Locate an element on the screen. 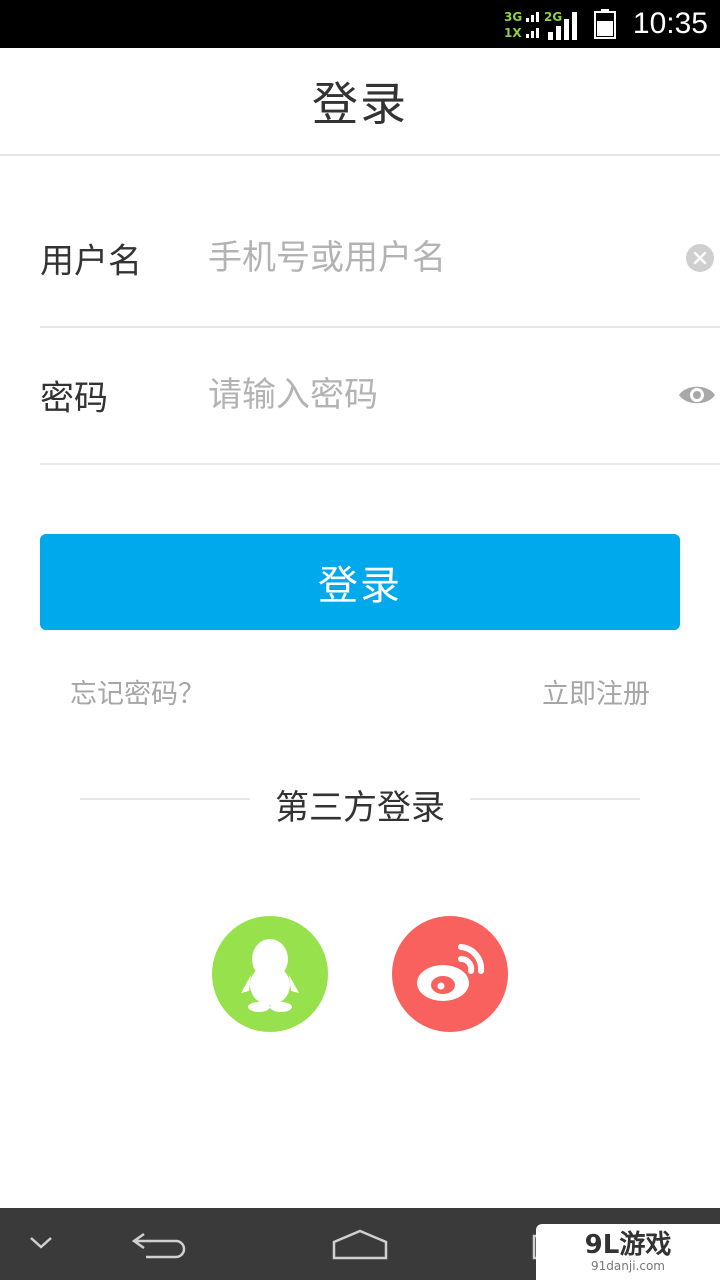 The image size is (720, 1280). username-input is located at coordinates (428, 258).